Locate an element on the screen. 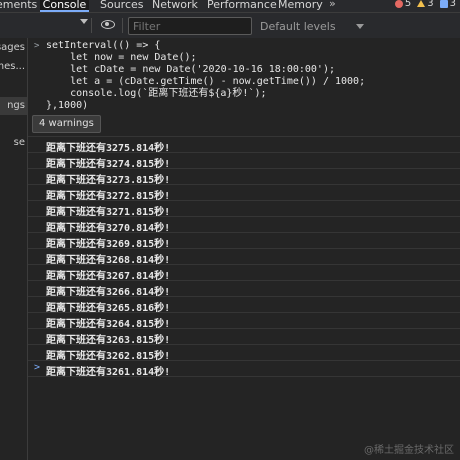 The image size is (460, 460). warnings-tooltip: 4 warnings is located at coordinates (66, 124).